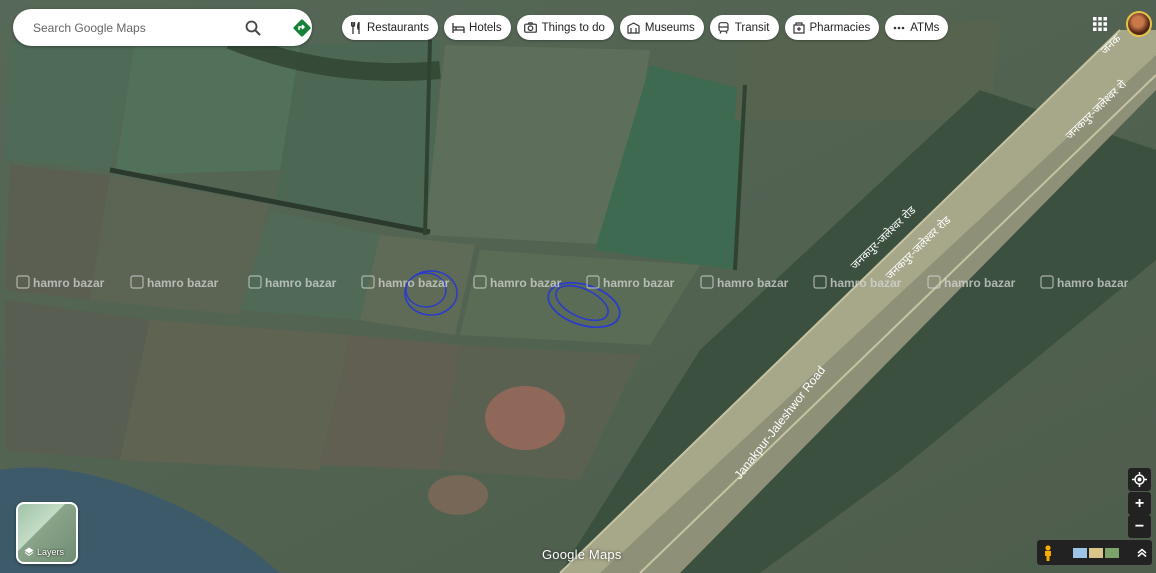 The image size is (1156, 573). What do you see at coordinates (29, 551) in the screenshot?
I see `layers-icon` at bounding box center [29, 551].